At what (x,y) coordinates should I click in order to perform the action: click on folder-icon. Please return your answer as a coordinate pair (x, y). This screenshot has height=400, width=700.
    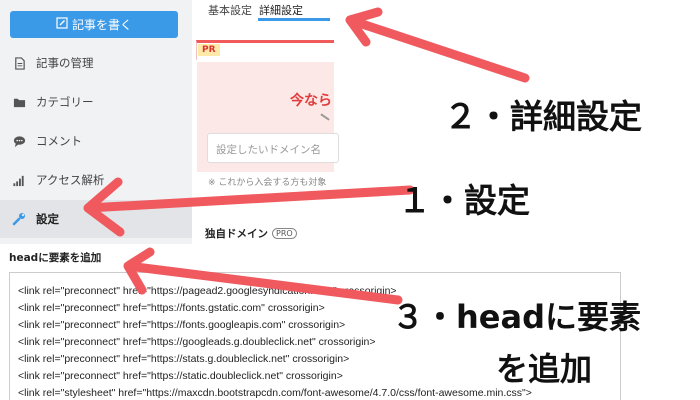
    Looking at the image, I should click on (19, 102).